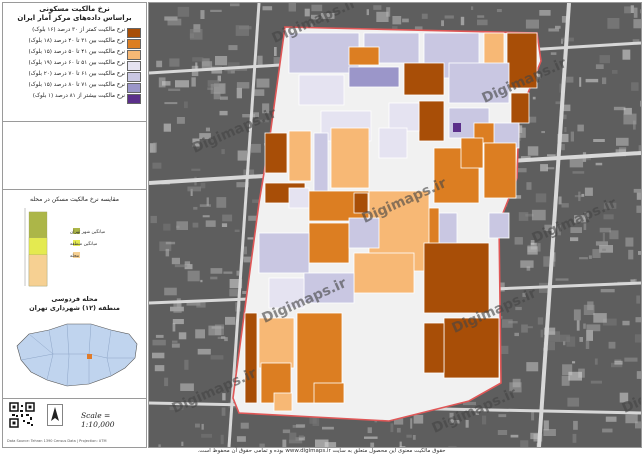 The image size is (643, 461). What do you see at coordinates (89, 356) in the screenshot?
I see `neighborhood-marker` at bounding box center [89, 356].